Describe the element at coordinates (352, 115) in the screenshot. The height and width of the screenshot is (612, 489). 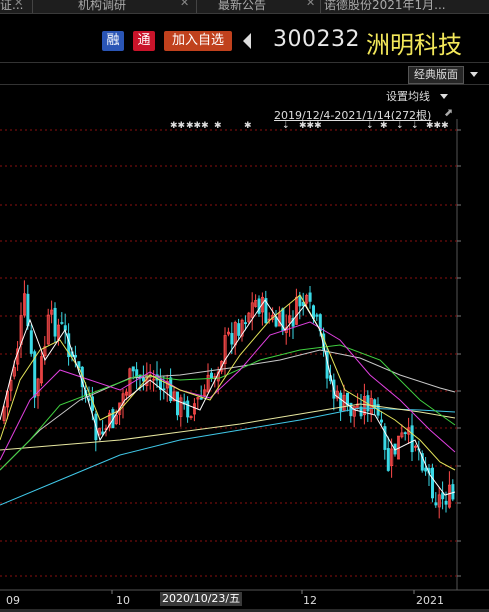
I see `date-range-label: 2019/12/4-2021/1/14(272根)` at that location.